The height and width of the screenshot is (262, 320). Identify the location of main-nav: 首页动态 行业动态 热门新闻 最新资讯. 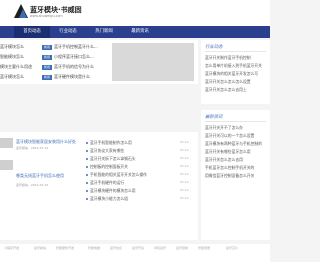
(135, 32).